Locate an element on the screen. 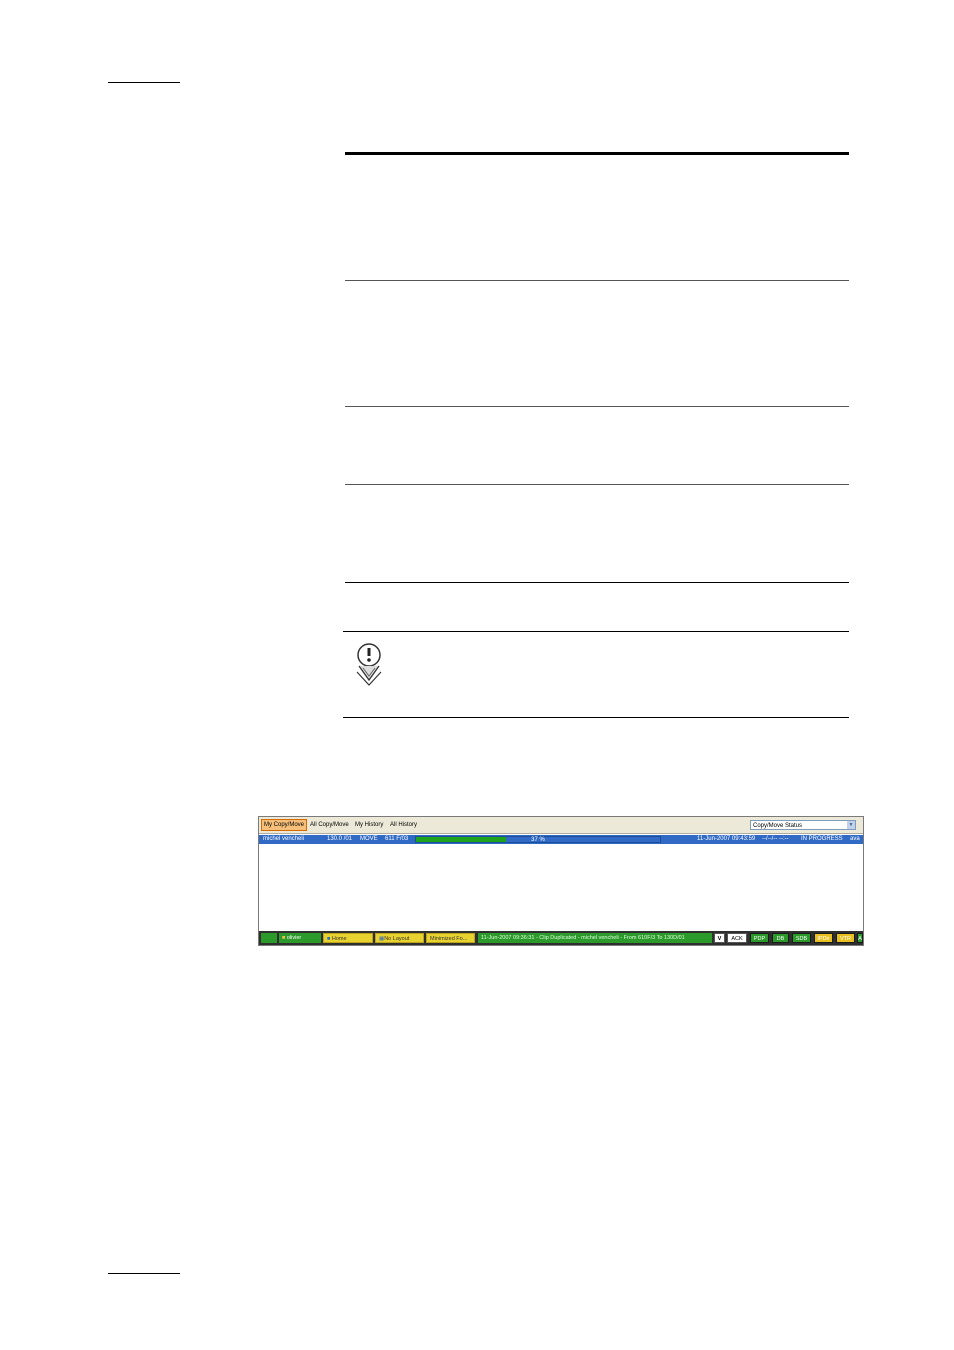 Image resolution: width=954 pixels, height=1350 pixels. table-top-border is located at coordinates (597, 153).